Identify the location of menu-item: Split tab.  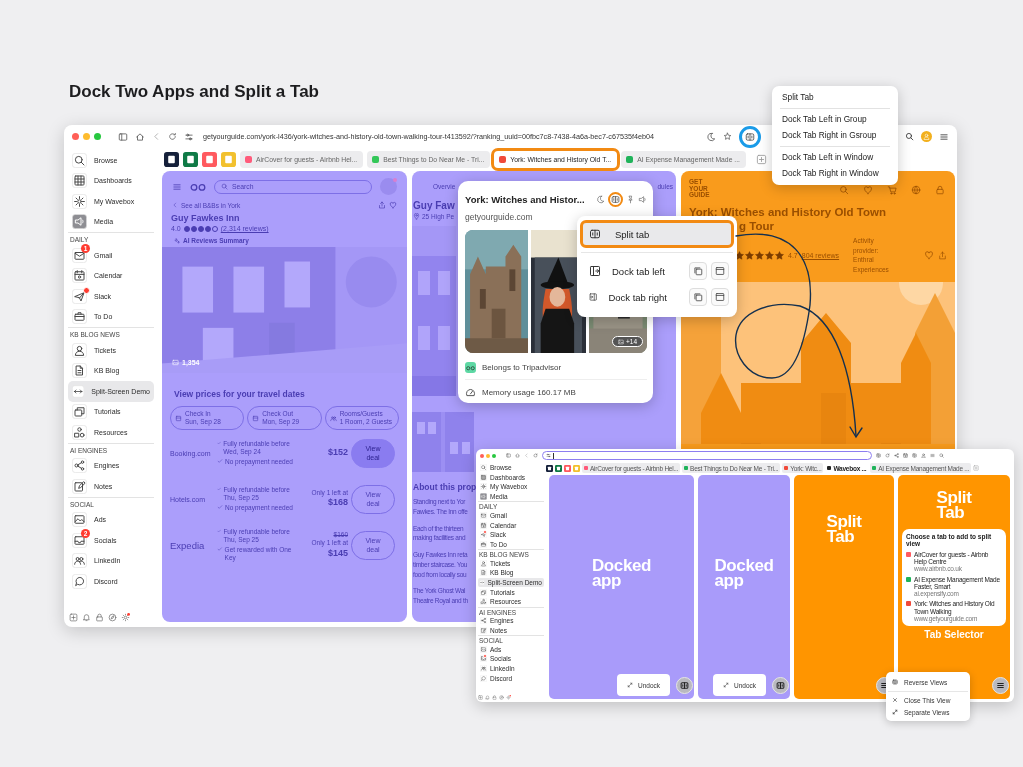
(657, 234).